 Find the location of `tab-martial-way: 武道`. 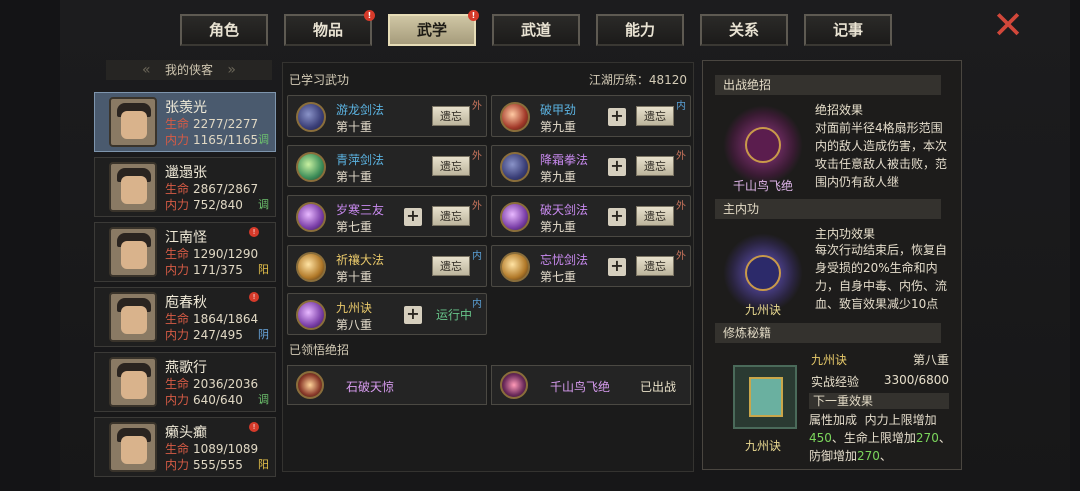

tab-martial-way: 武道 is located at coordinates (536, 30).